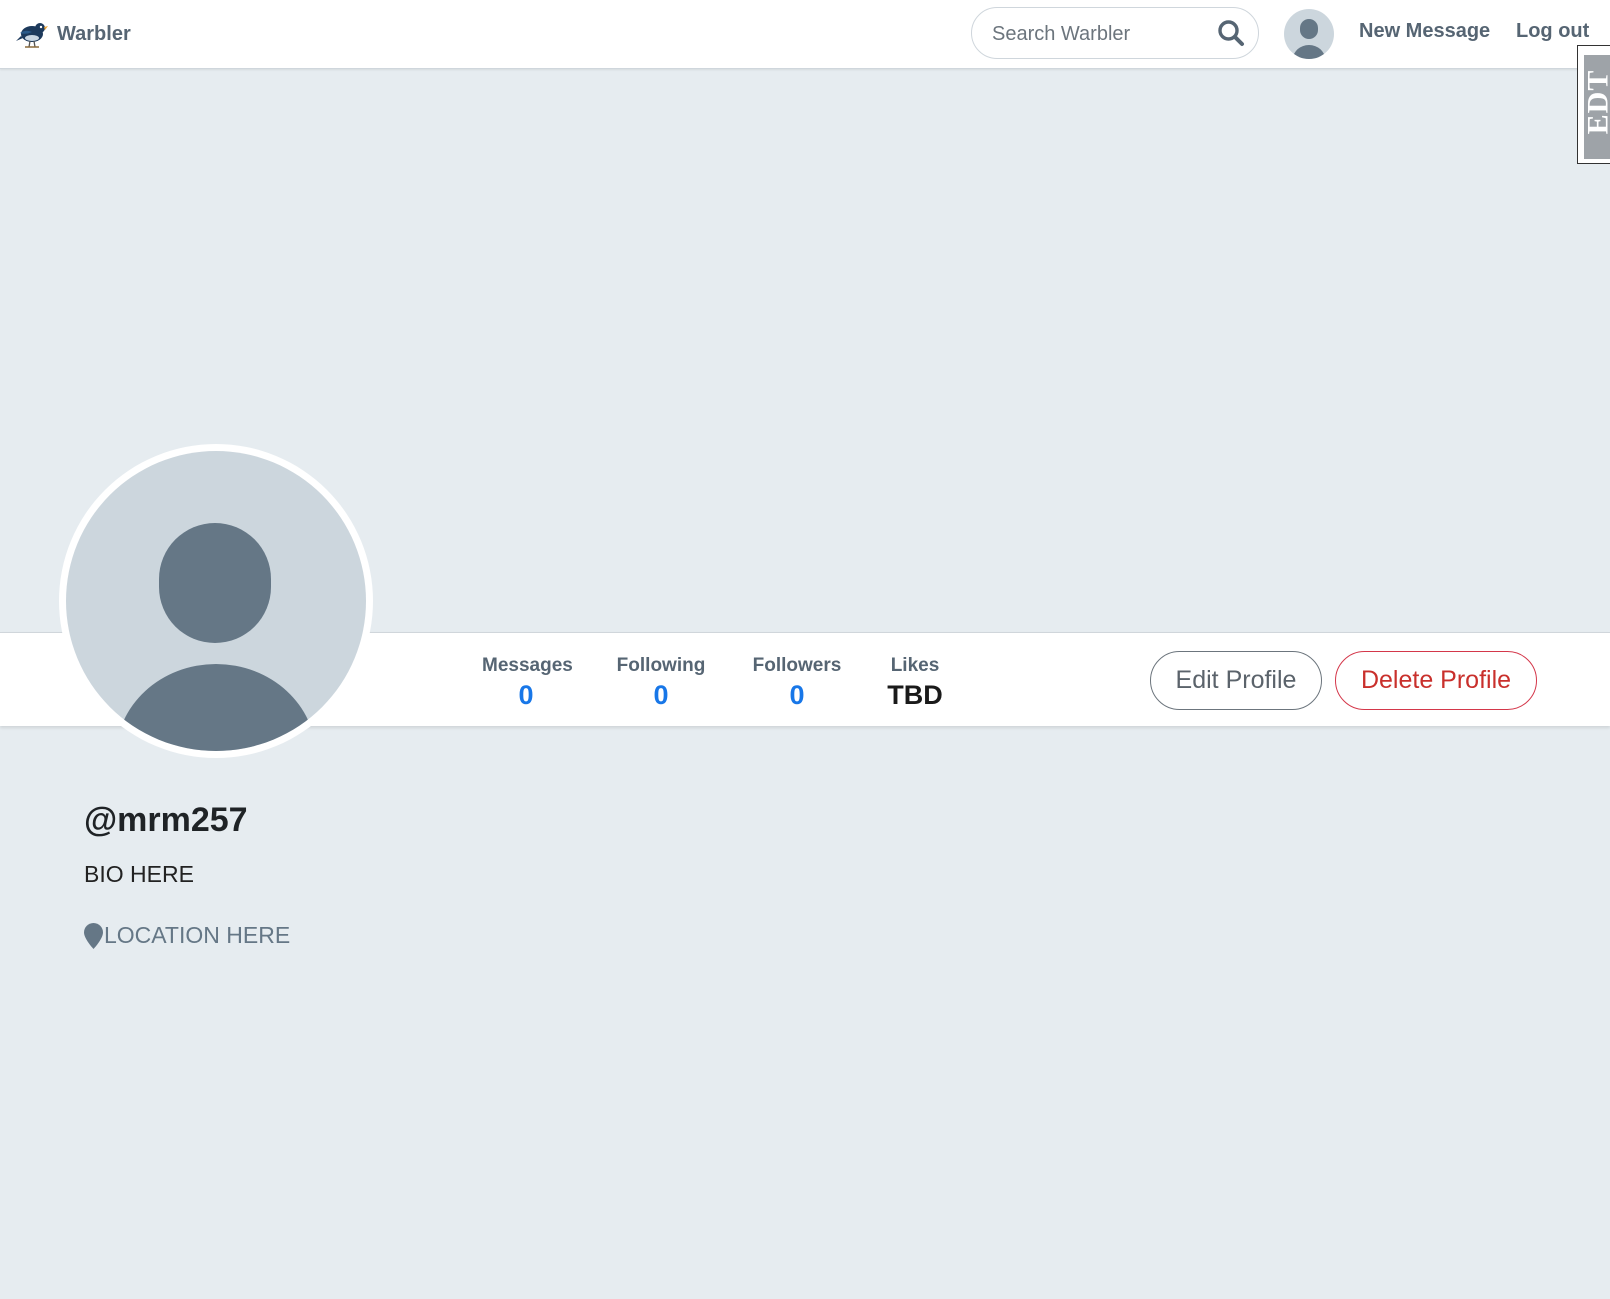 The height and width of the screenshot is (1299, 1610). I want to click on stat-label: Followers, so click(797, 665).